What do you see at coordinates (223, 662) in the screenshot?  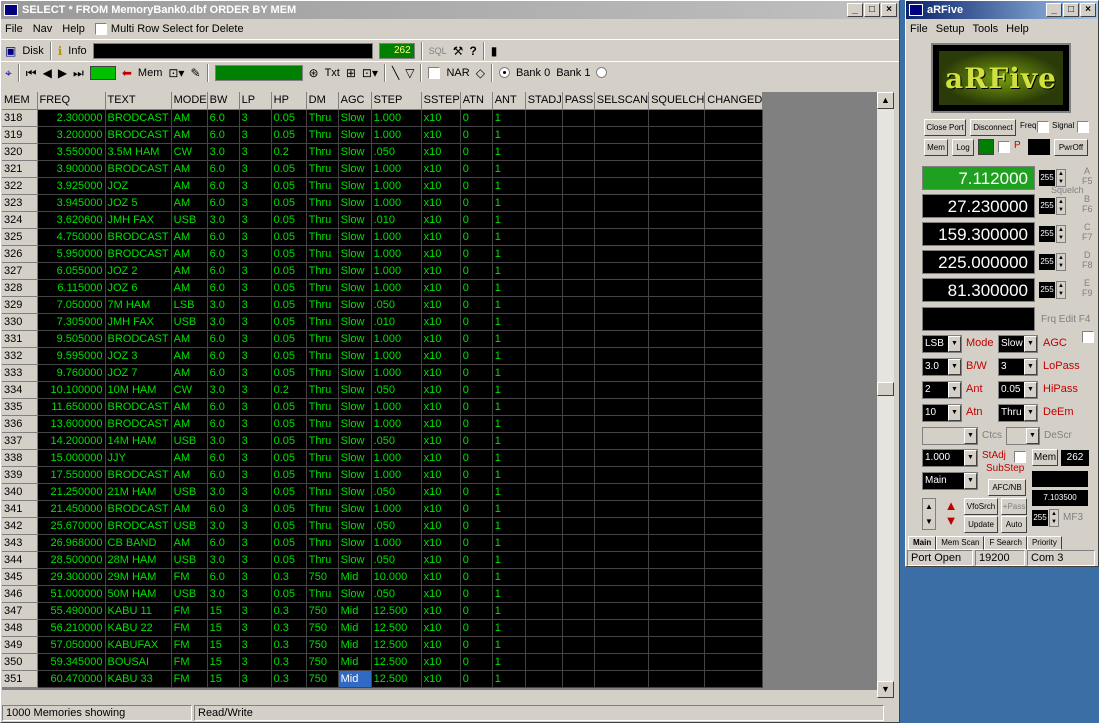 I see `table-cell: 15` at bounding box center [223, 662].